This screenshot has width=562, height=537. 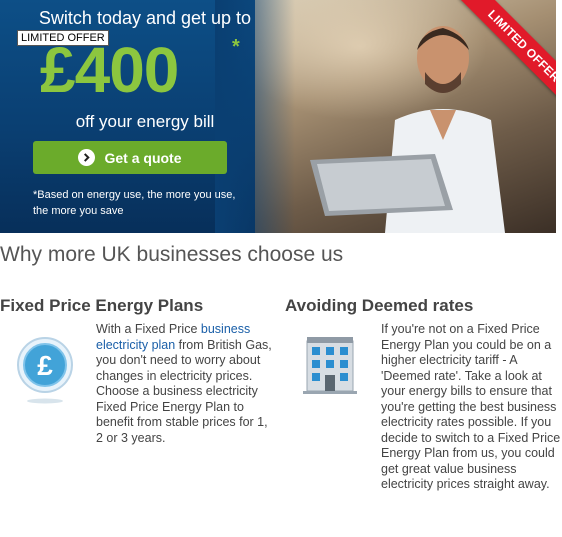 I want to click on footnote-line-1: *Based on energy use, the more you use,, so click(x=134, y=195).